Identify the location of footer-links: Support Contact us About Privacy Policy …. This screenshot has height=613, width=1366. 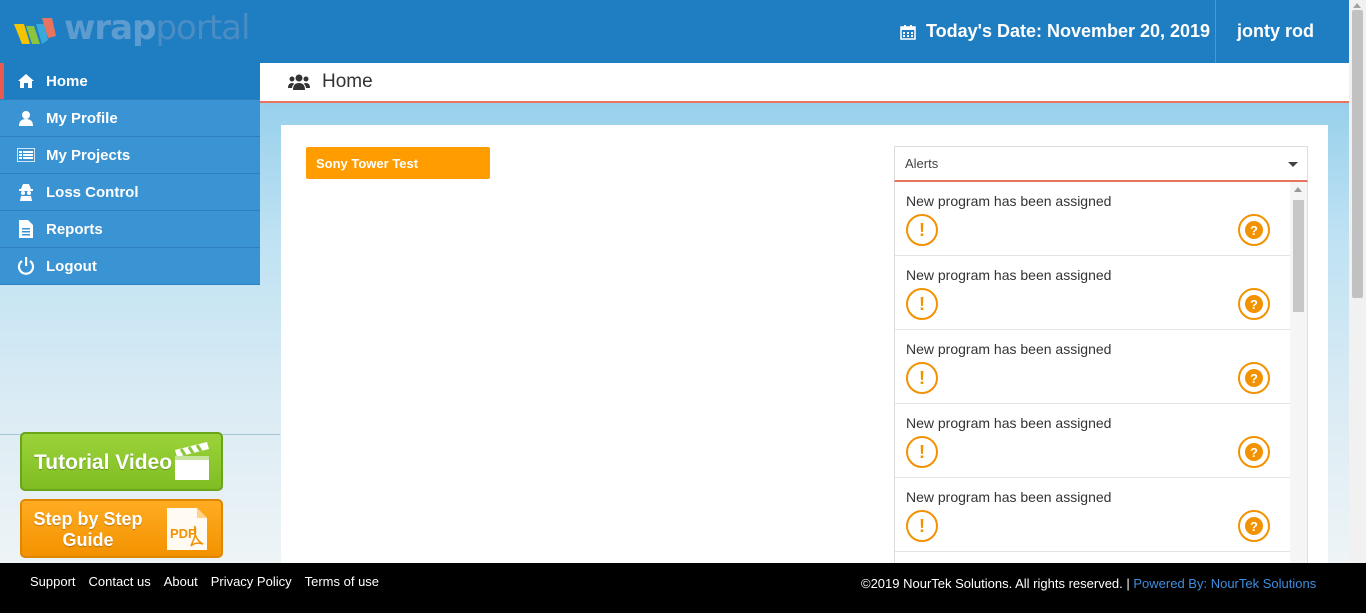
(211, 581).